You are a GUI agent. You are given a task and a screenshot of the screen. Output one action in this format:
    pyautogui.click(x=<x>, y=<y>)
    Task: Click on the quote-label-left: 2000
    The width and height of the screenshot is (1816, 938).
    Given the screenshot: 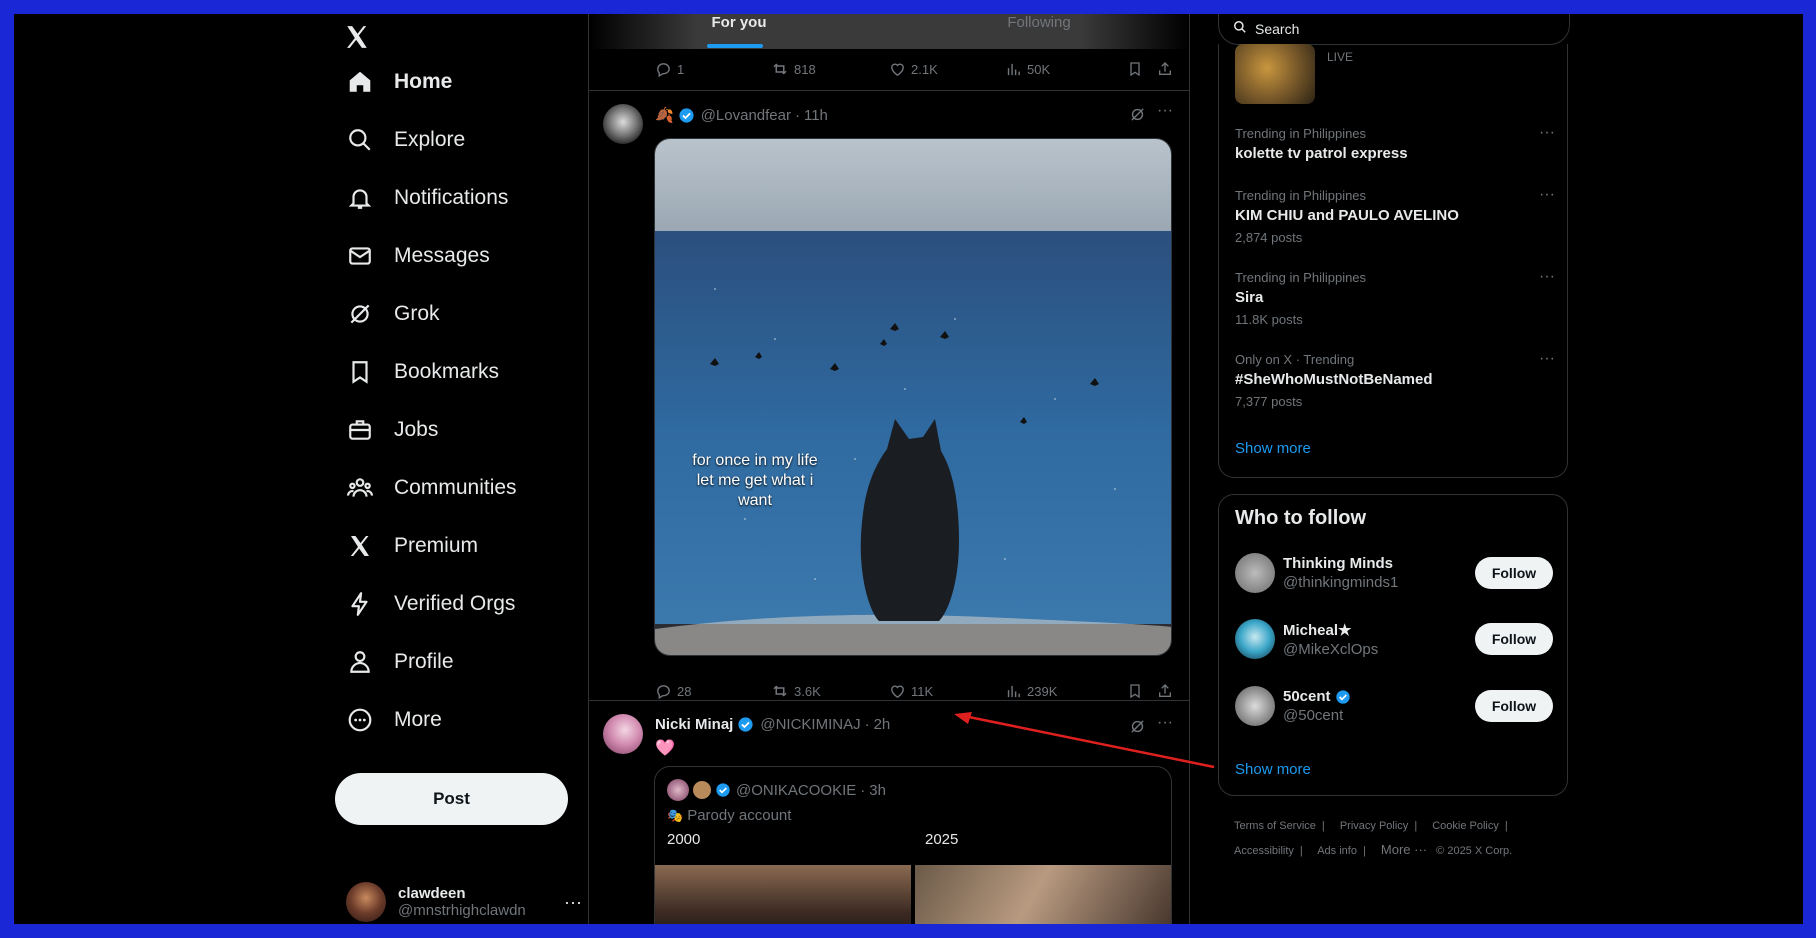 What is the action you would take?
    pyautogui.click(x=684, y=839)
    